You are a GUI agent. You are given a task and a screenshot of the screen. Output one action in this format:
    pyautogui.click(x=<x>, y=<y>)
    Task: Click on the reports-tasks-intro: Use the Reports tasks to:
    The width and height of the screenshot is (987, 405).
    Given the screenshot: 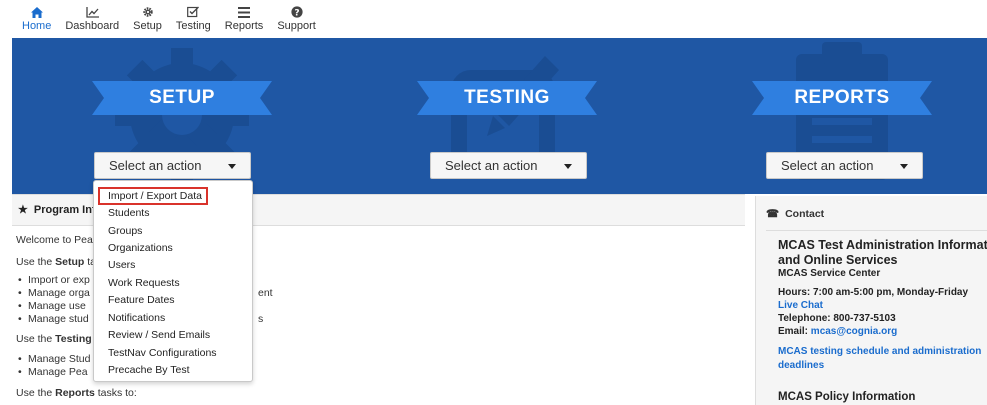 What is the action you would take?
    pyautogui.click(x=76, y=393)
    